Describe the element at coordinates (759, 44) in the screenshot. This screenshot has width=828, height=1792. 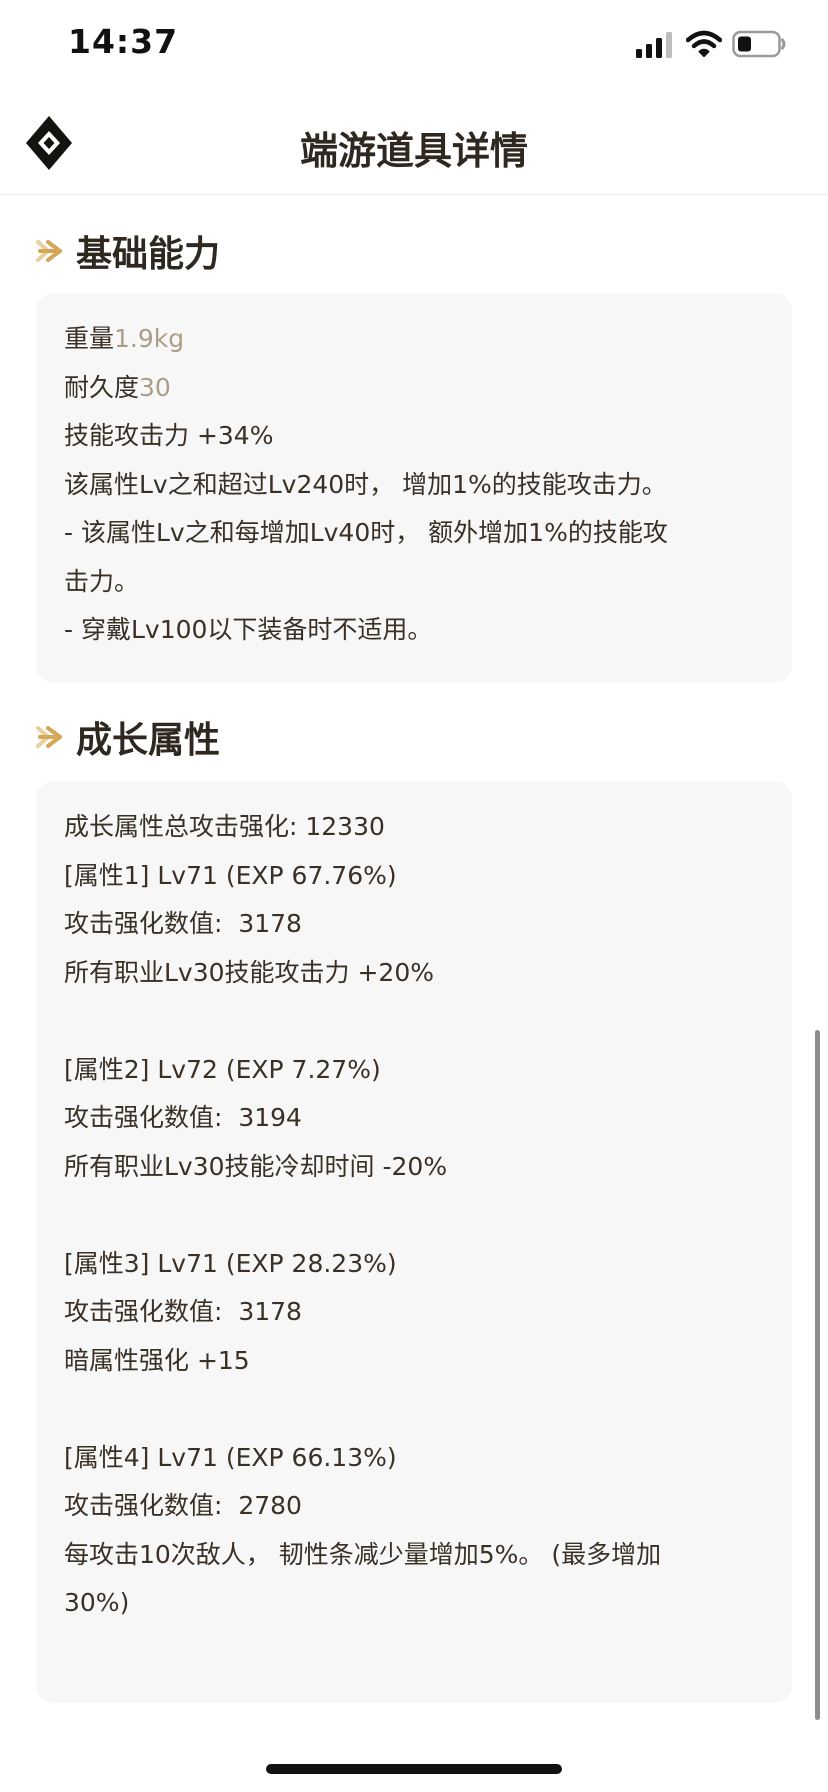
I see `battery-icon` at that location.